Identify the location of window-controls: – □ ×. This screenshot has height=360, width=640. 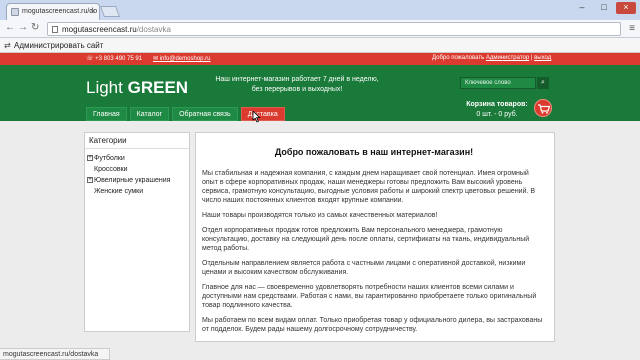
(604, 8).